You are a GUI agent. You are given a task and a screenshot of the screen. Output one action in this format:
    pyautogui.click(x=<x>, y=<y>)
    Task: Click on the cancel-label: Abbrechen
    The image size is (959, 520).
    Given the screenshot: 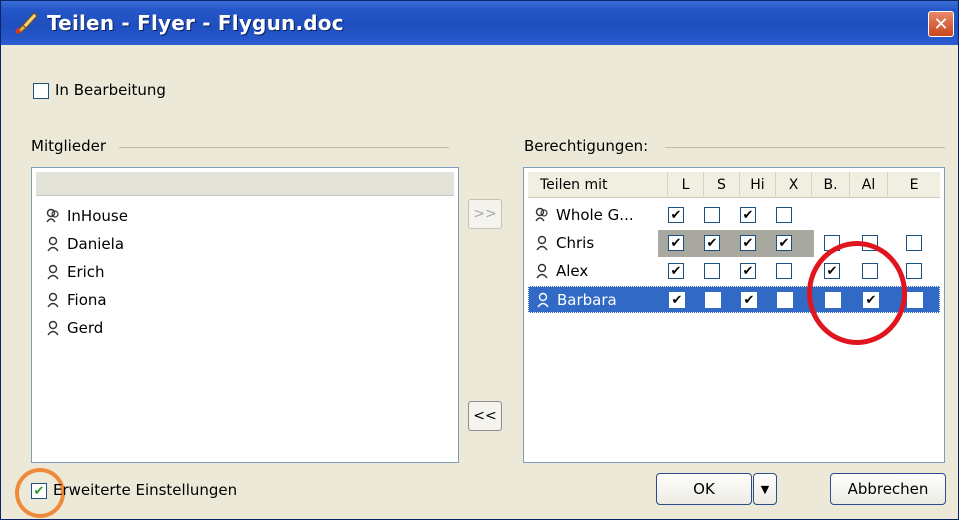 What is the action you would take?
    pyautogui.click(x=888, y=489)
    